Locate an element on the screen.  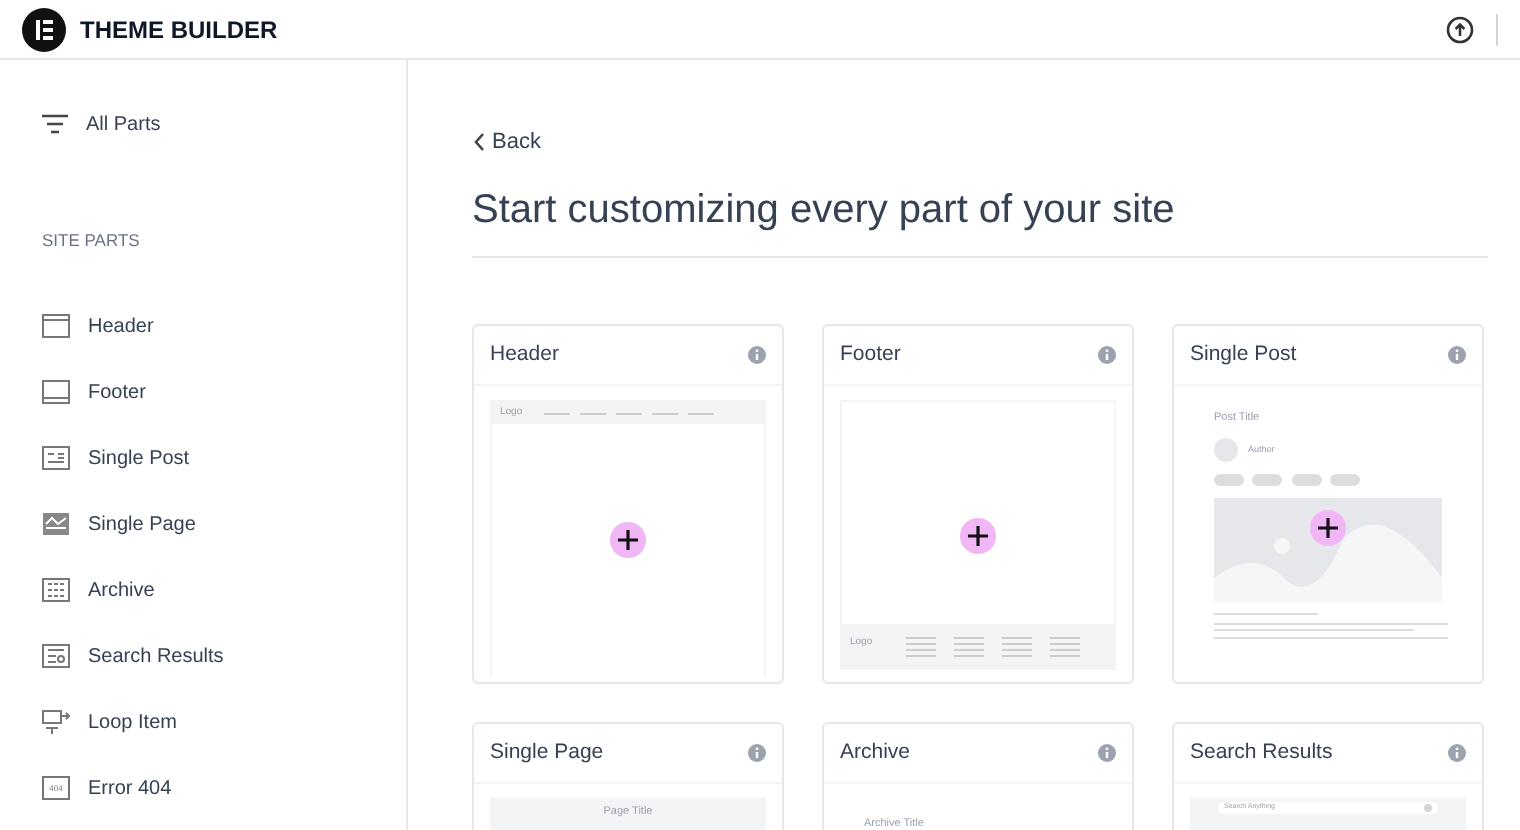
sidebar-item: Single Post is located at coordinates (139, 458).